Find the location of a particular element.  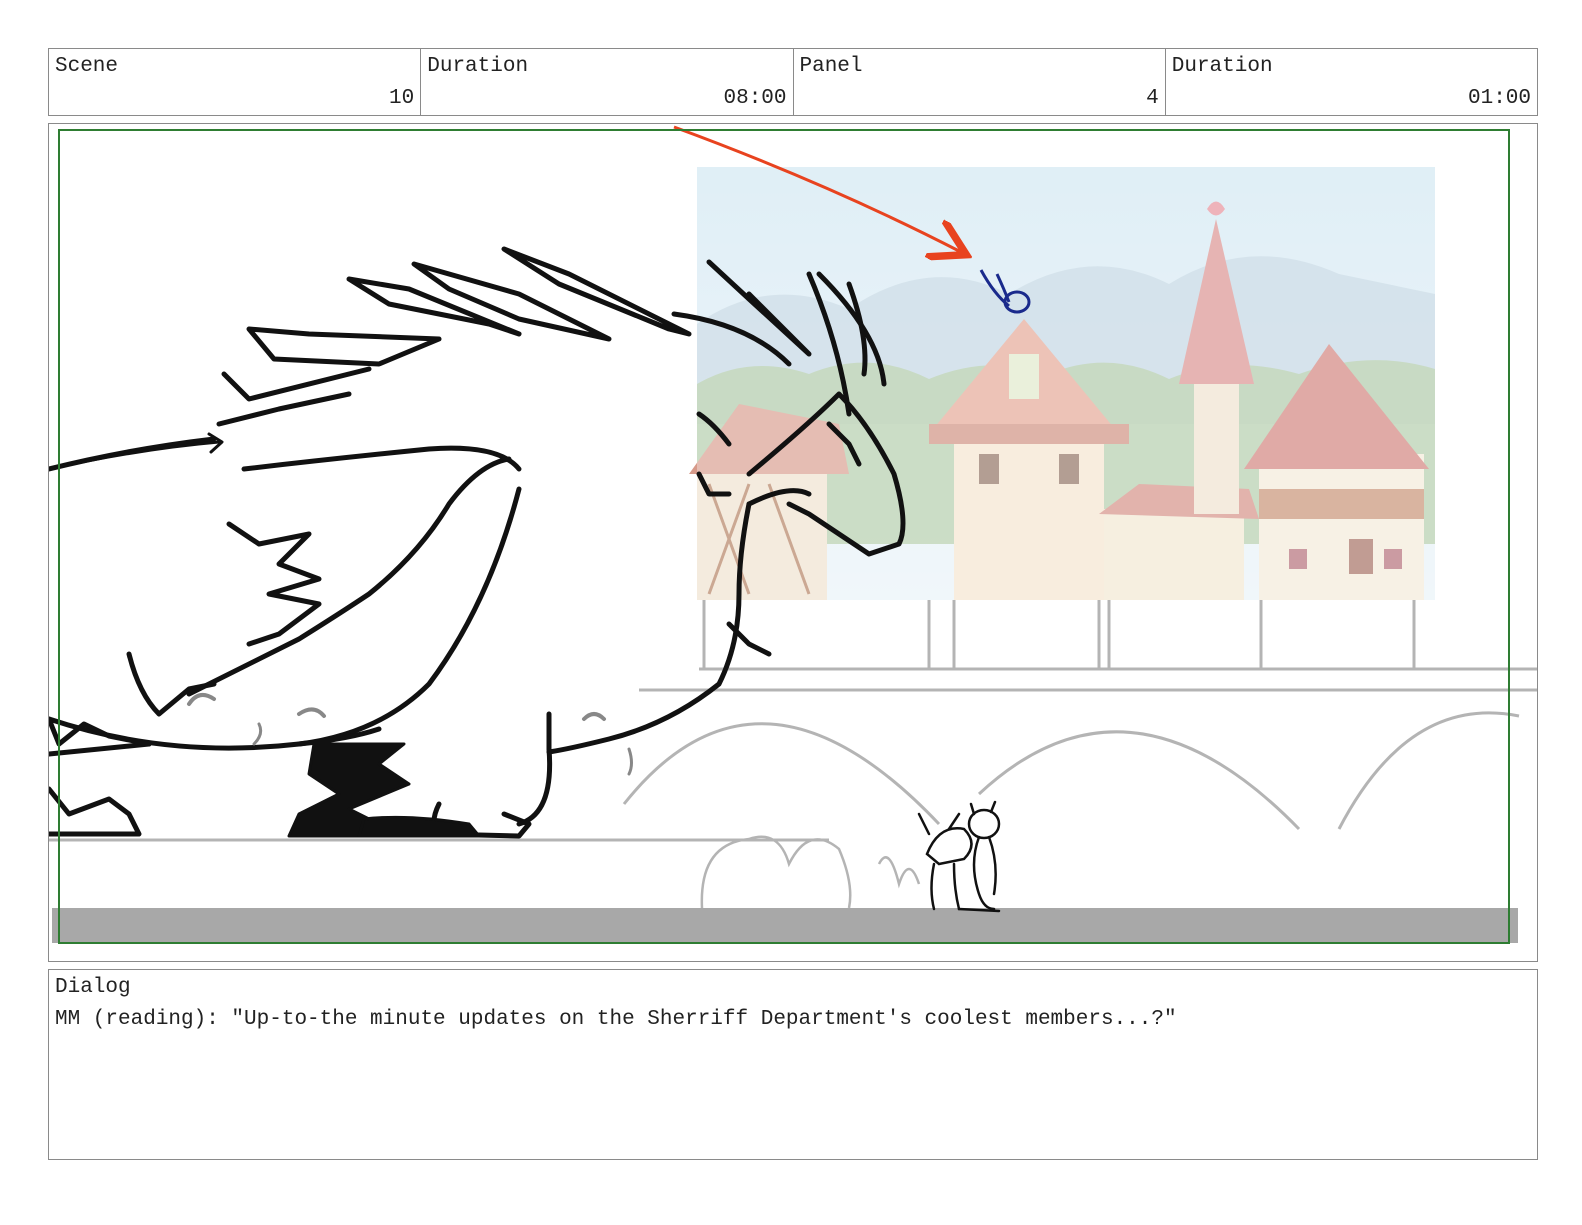

panel-cell: Panel 4 is located at coordinates (980, 82).